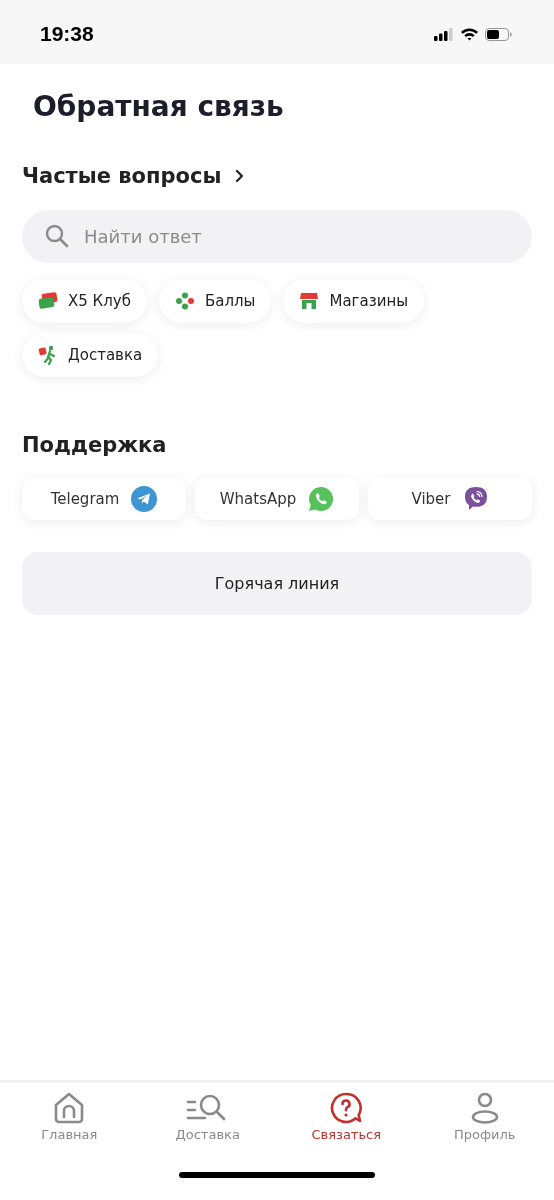 The image size is (554, 1200). I want to click on page-title: Обратная связь, so click(159, 107).